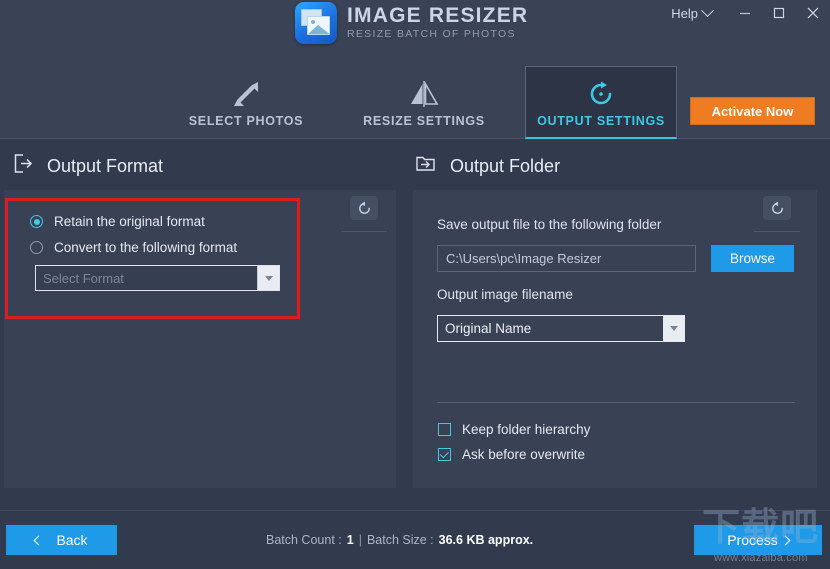  Describe the element at coordinates (304, 540) in the screenshot. I see `batch-count-label: Batch Count :` at that location.